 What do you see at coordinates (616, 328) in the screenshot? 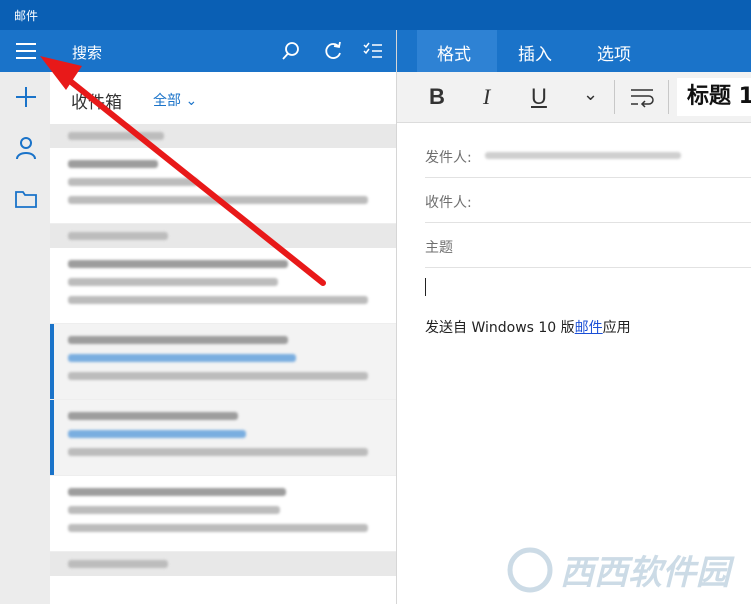
I see `signature-suffix: 应用` at bounding box center [616, 328].